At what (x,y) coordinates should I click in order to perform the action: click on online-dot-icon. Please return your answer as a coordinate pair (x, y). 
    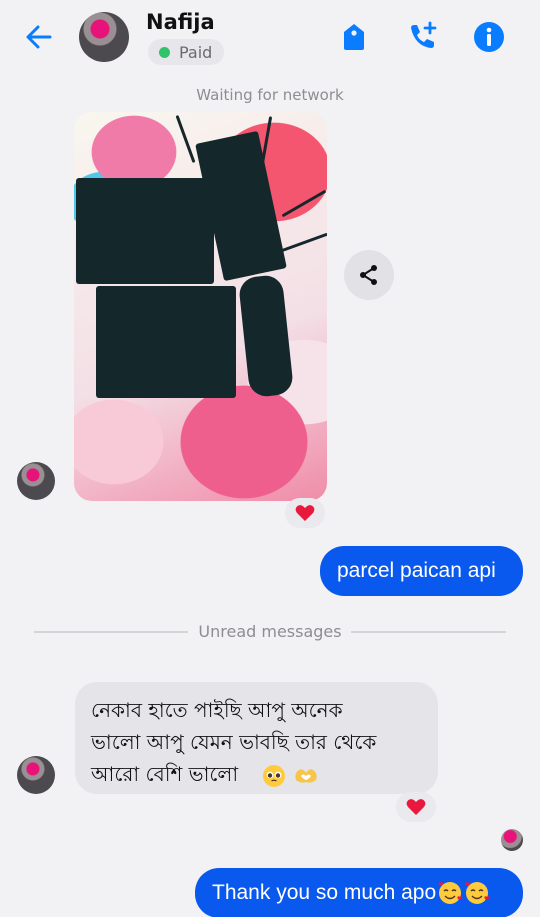
    Looking at the image, I should click on (164, 52).